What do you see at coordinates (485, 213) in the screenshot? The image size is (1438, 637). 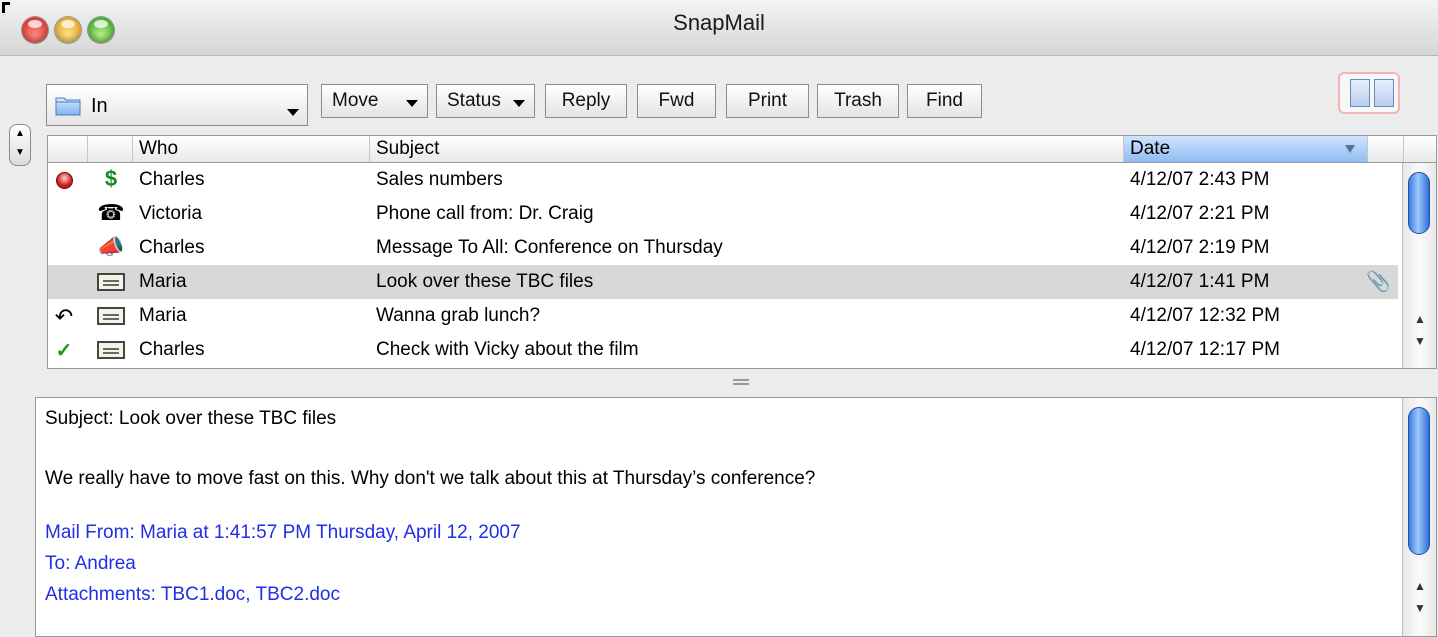 I see `row-subject: Phone call from: Dr. Craig` at bounding box center [485, 213].